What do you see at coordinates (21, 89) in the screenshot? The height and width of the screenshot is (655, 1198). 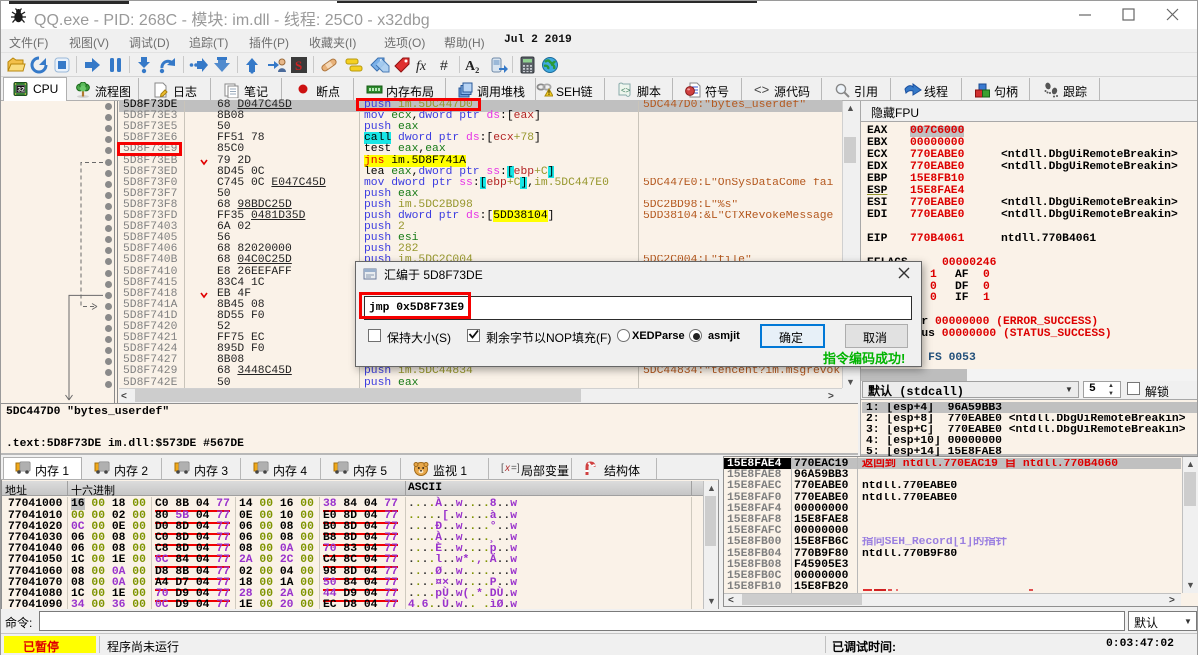 I see `svg-text: 32` at bounding box center [21, 89].